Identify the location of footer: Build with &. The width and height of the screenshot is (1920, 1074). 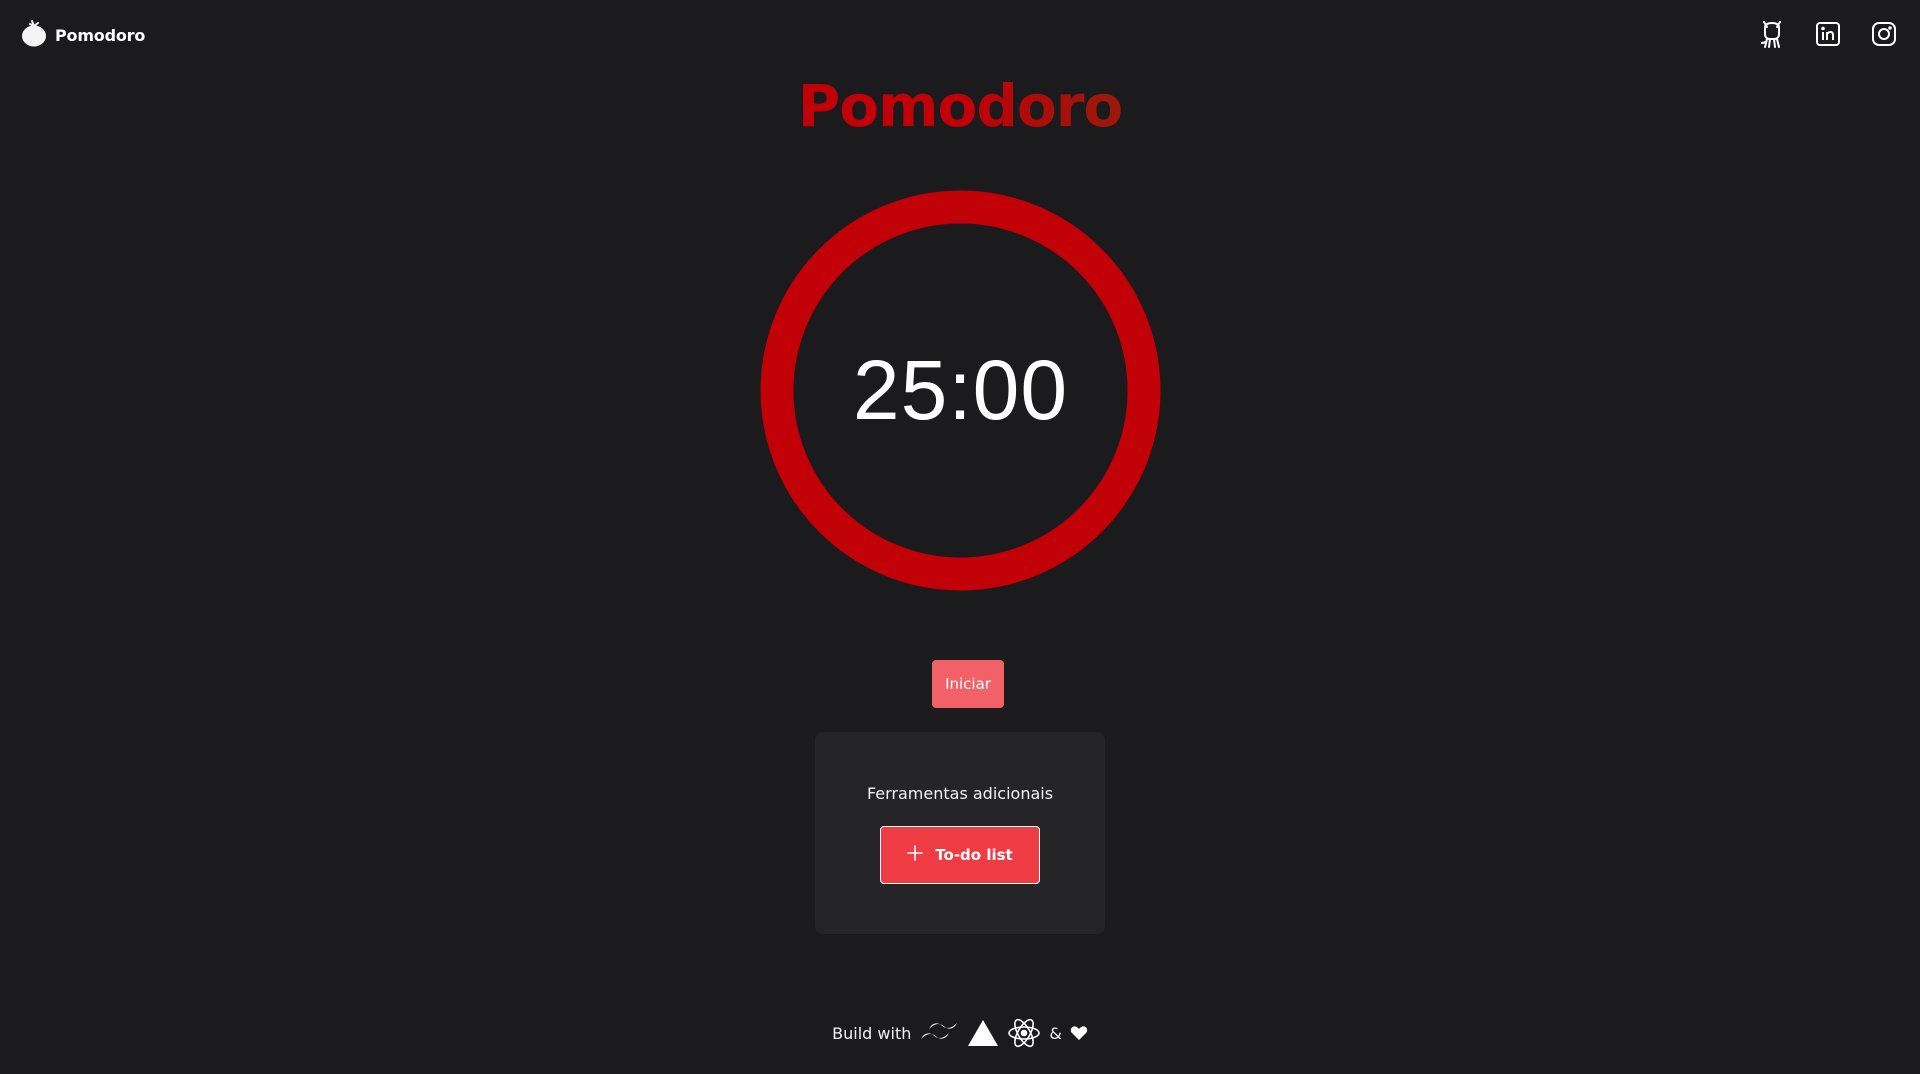
(960, 1033).